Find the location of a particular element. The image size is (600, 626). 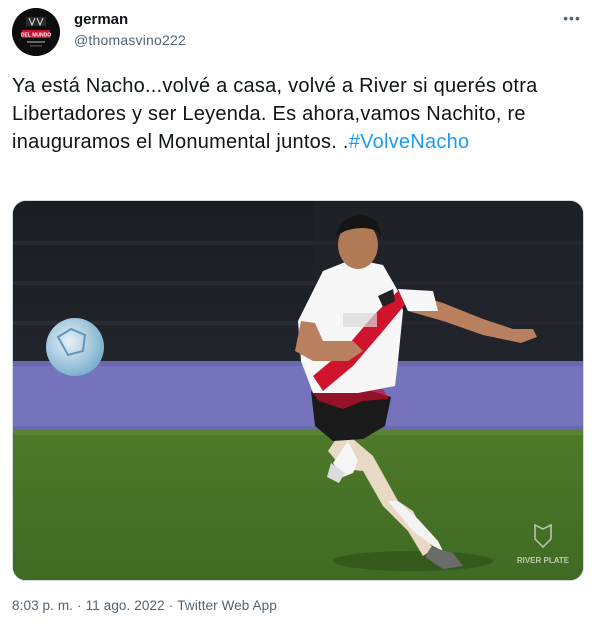

tweet-date: 11 ago. 2022 is located at coordinates (125, 605).